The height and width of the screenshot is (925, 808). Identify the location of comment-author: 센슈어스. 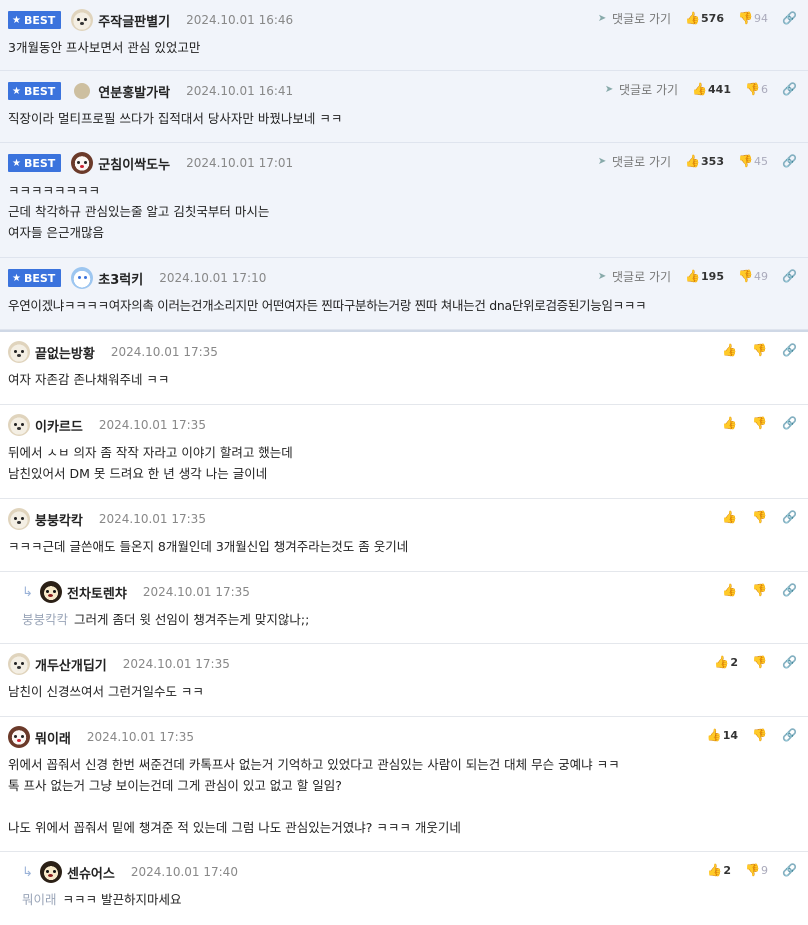
(91, 872).